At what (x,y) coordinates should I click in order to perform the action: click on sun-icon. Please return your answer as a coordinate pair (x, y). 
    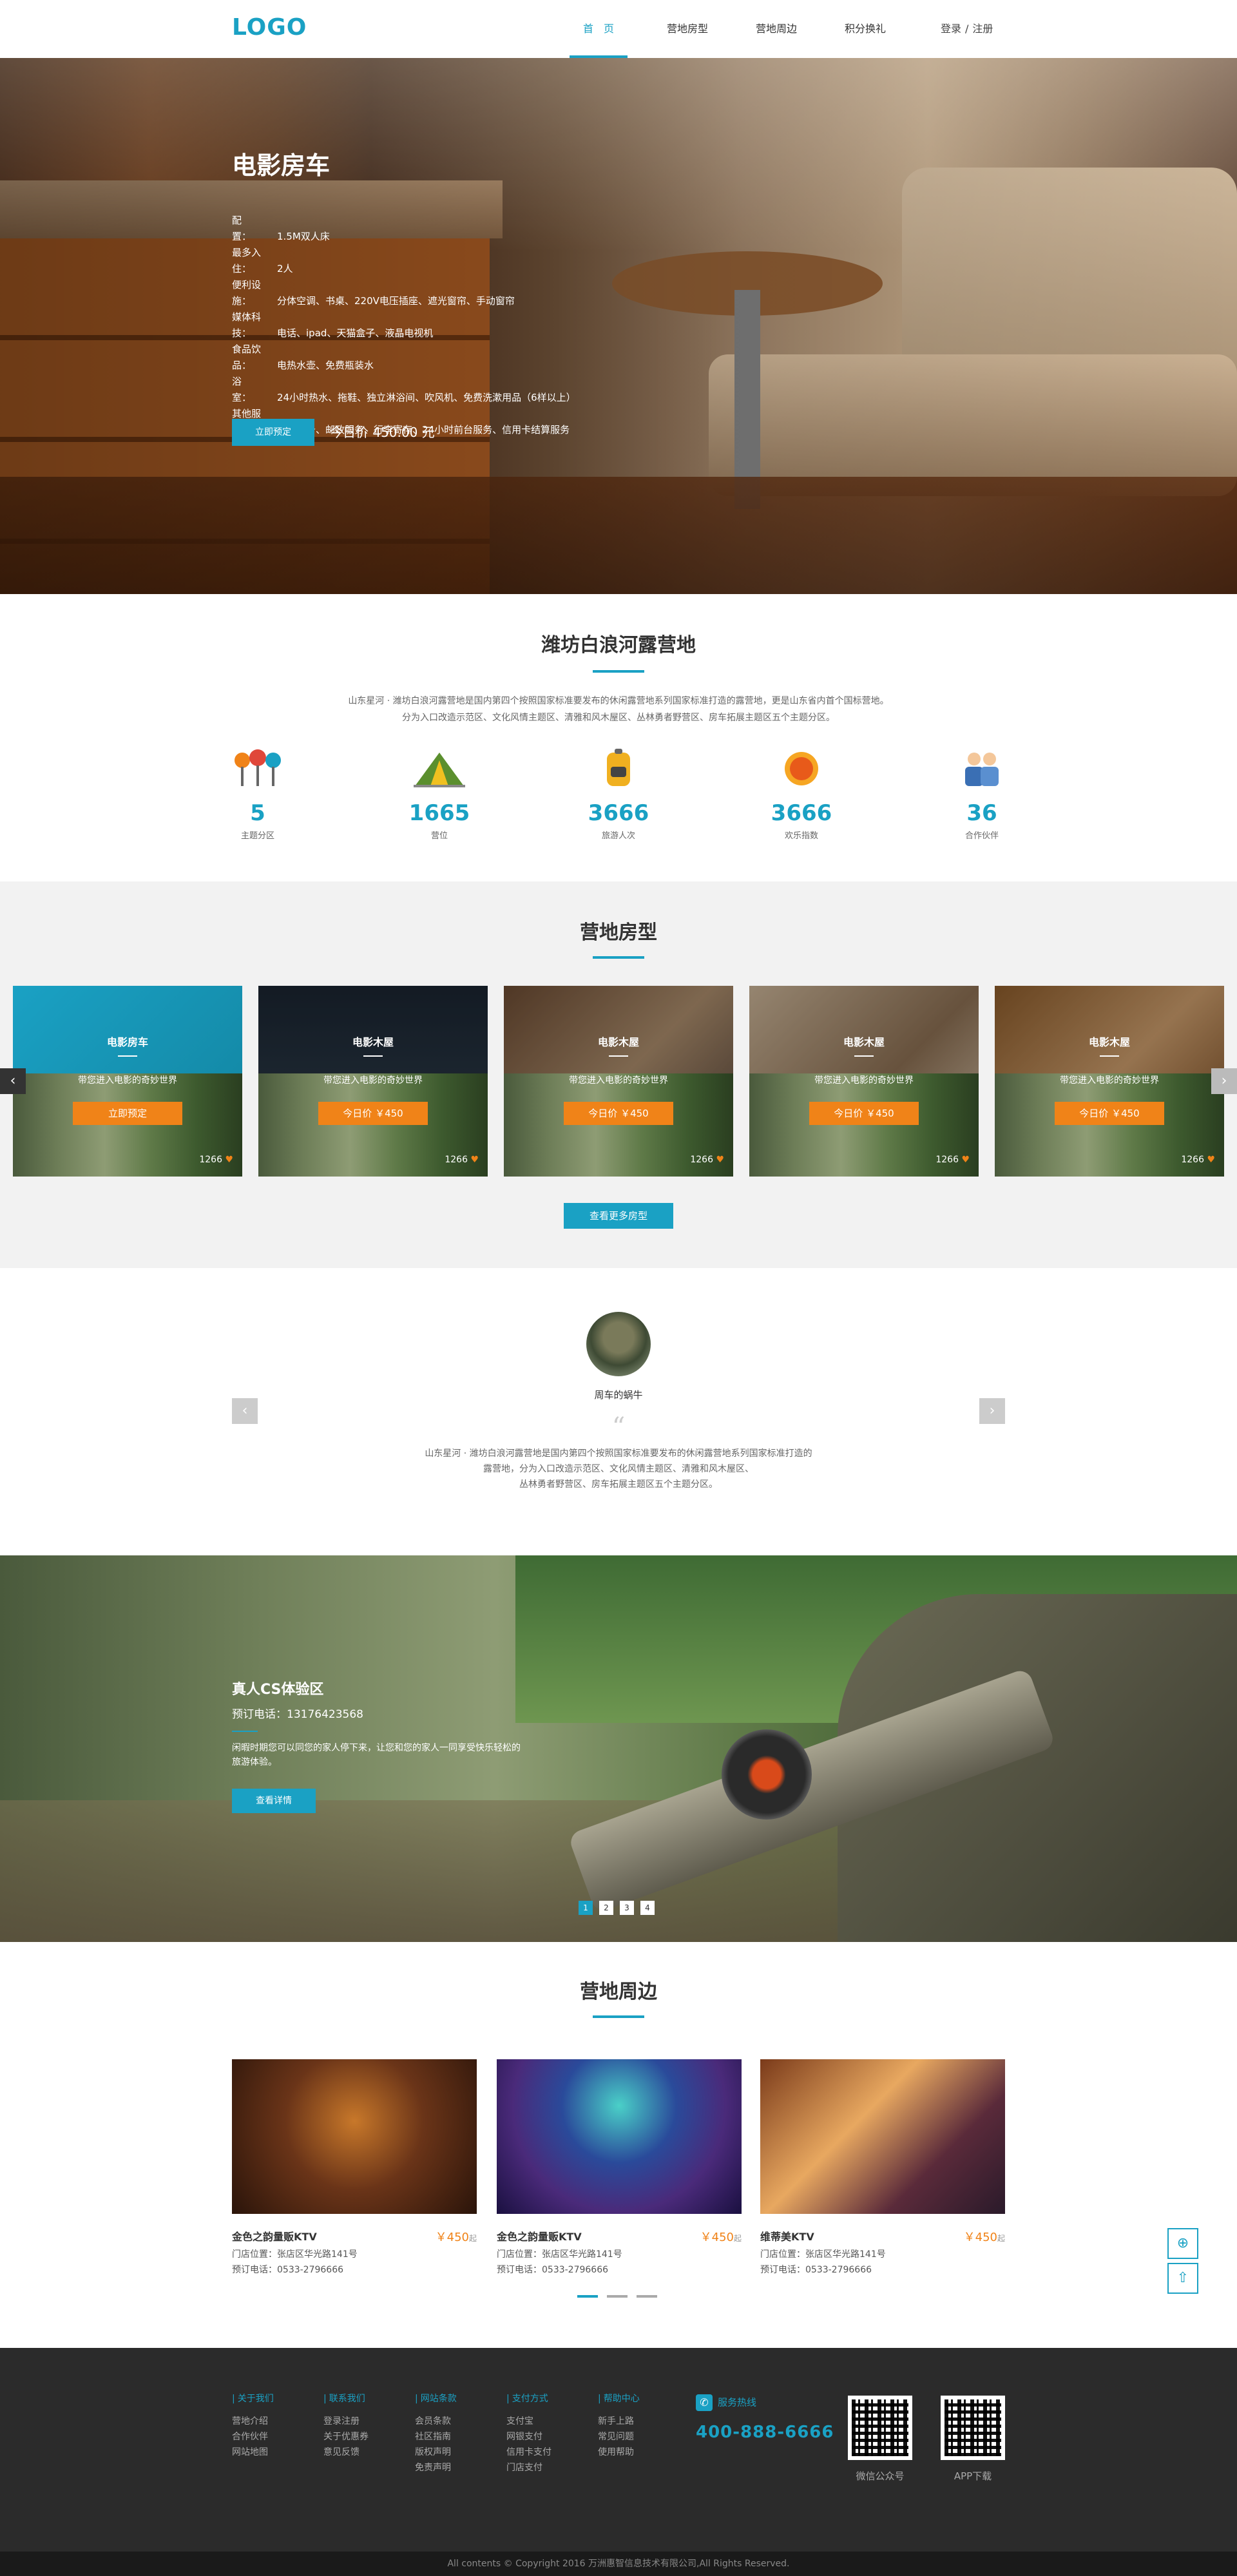
    Looking at the image, I should click on (801, 768).